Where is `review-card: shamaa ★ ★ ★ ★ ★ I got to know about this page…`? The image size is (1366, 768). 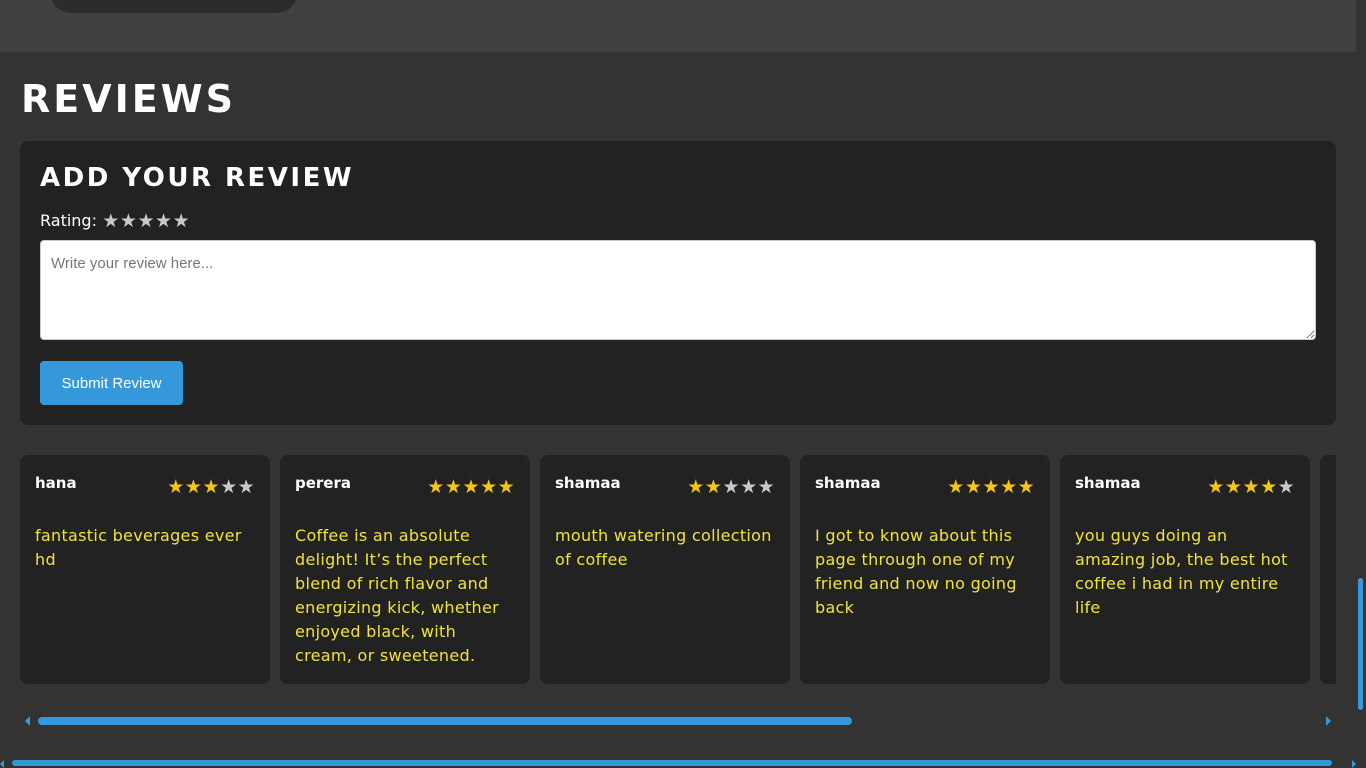 review-card: shamaa ★ ★ ★ ★ ★ I got to know about this page… is located at coordinates (925, 569).